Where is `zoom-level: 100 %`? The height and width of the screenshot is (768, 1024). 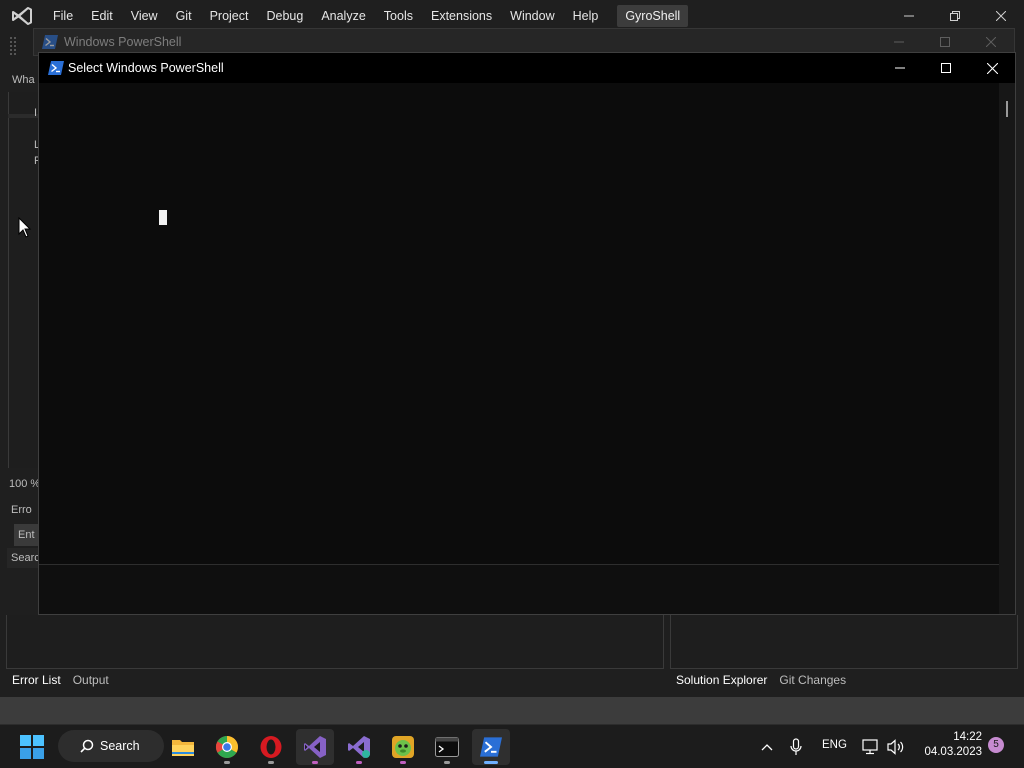
zoom-level: 100 % is located at coordinates (23, 484).